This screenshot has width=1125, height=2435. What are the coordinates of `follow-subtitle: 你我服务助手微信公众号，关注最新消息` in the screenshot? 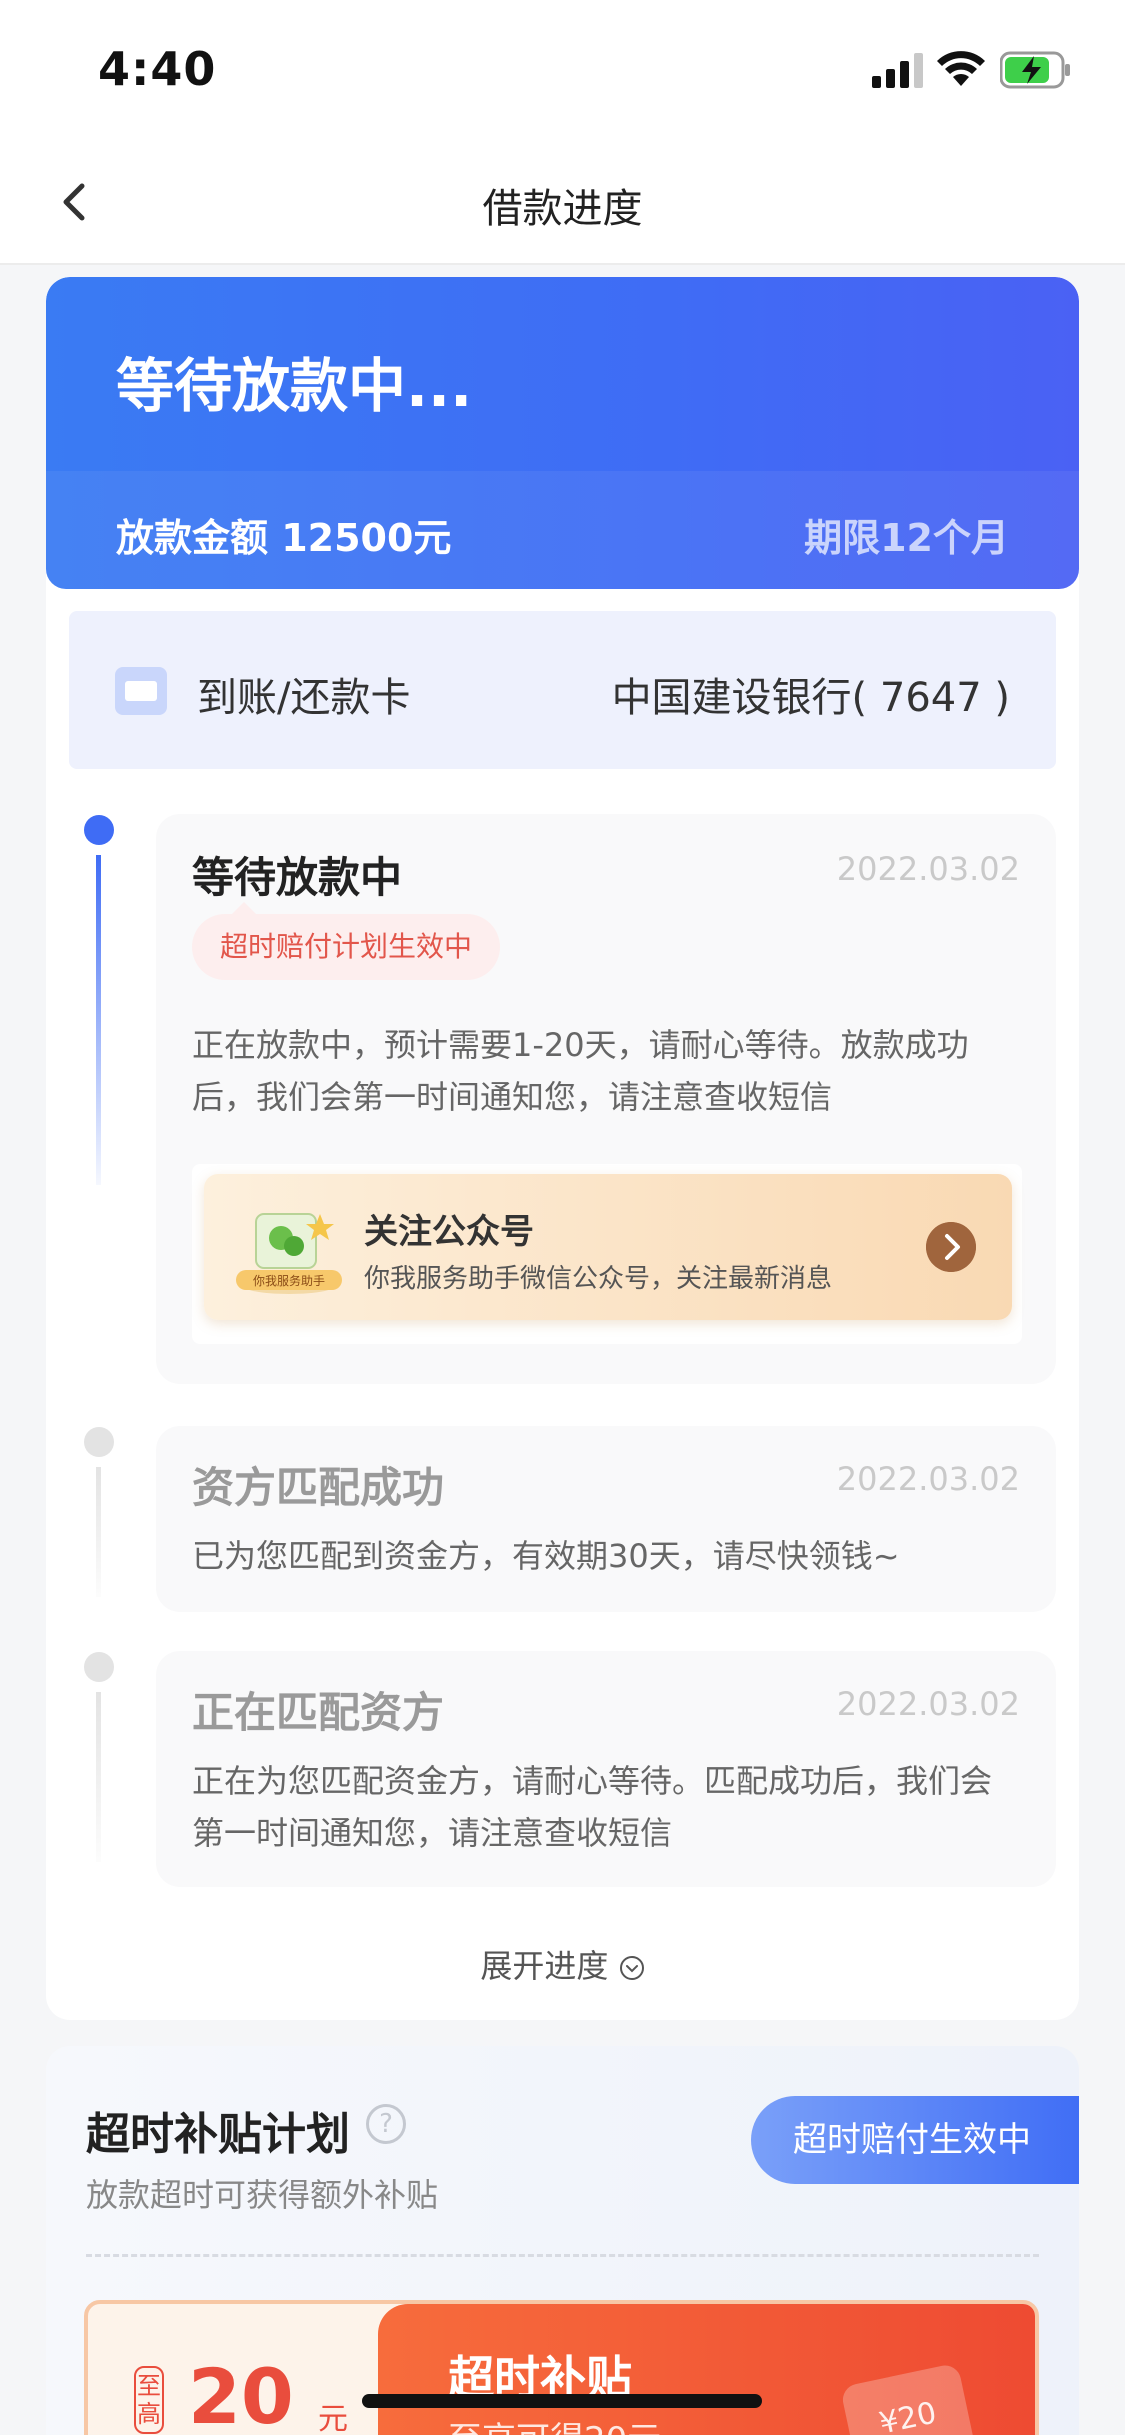 It's located at (598, 1279).